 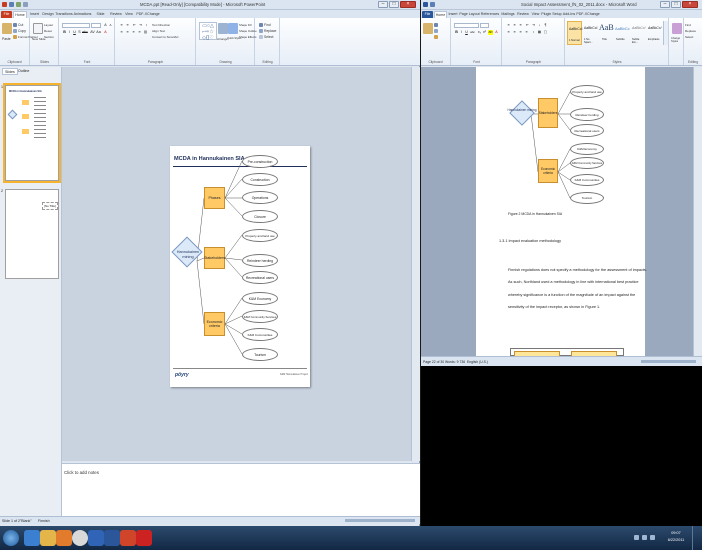 I want to click on word-tab-insert: Insert, so click(x=453, y=14).